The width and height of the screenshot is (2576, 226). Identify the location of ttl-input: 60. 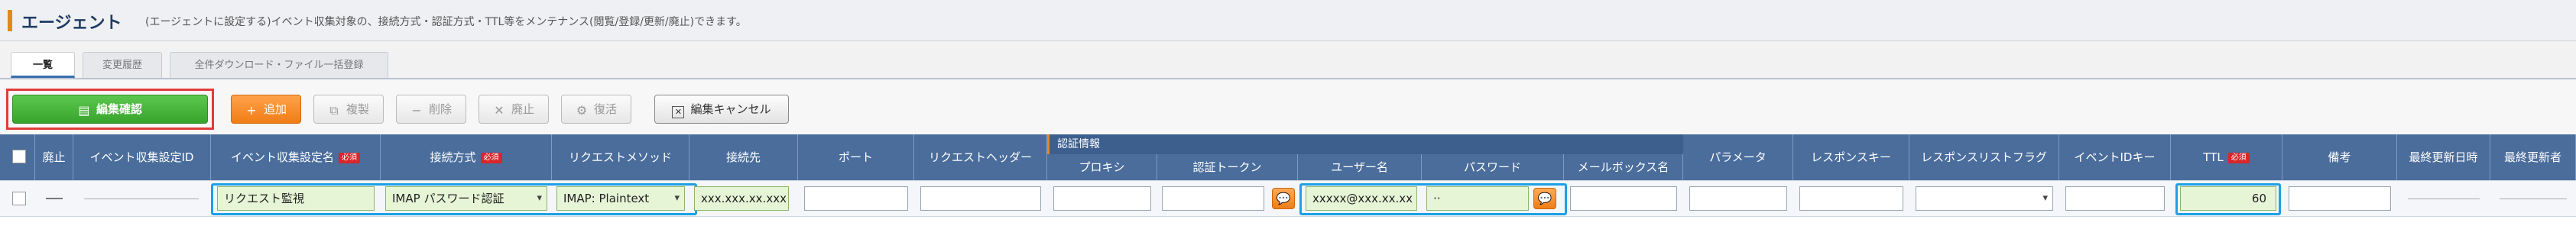
(2228, 198).